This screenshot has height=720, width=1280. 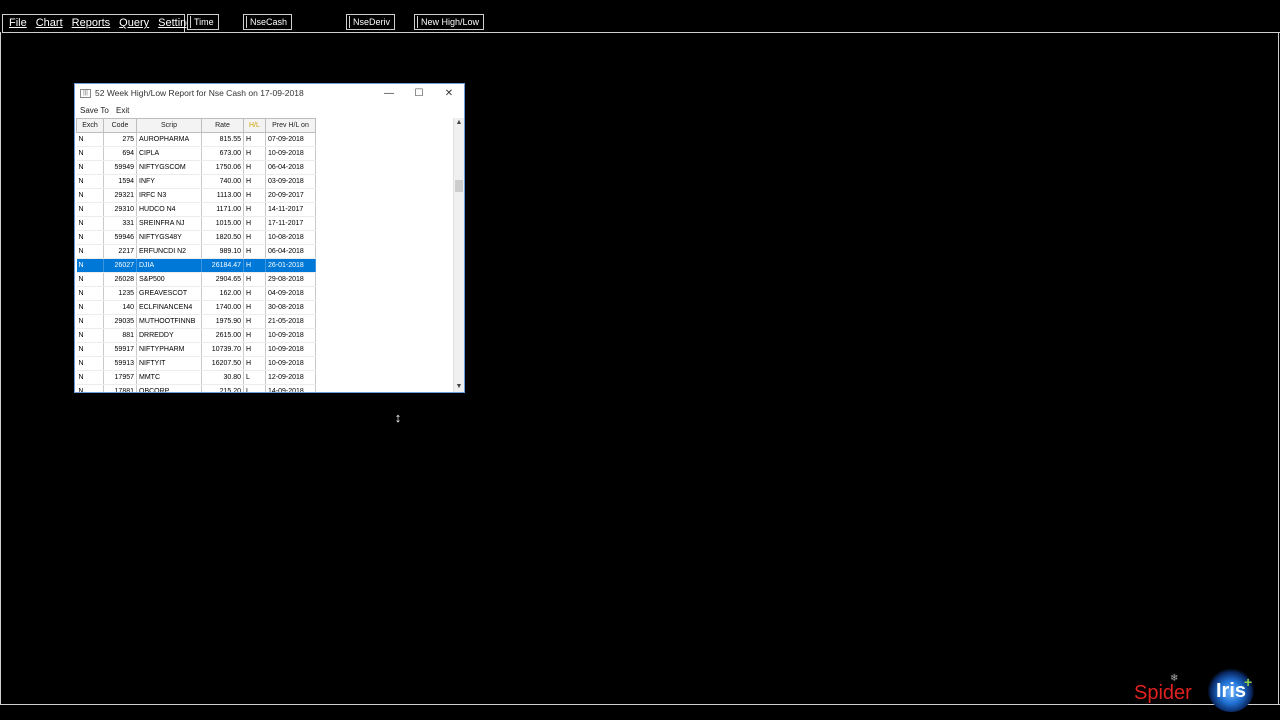 I want to click on scroll-down-icon: ▼, so click(x=459, y=387).